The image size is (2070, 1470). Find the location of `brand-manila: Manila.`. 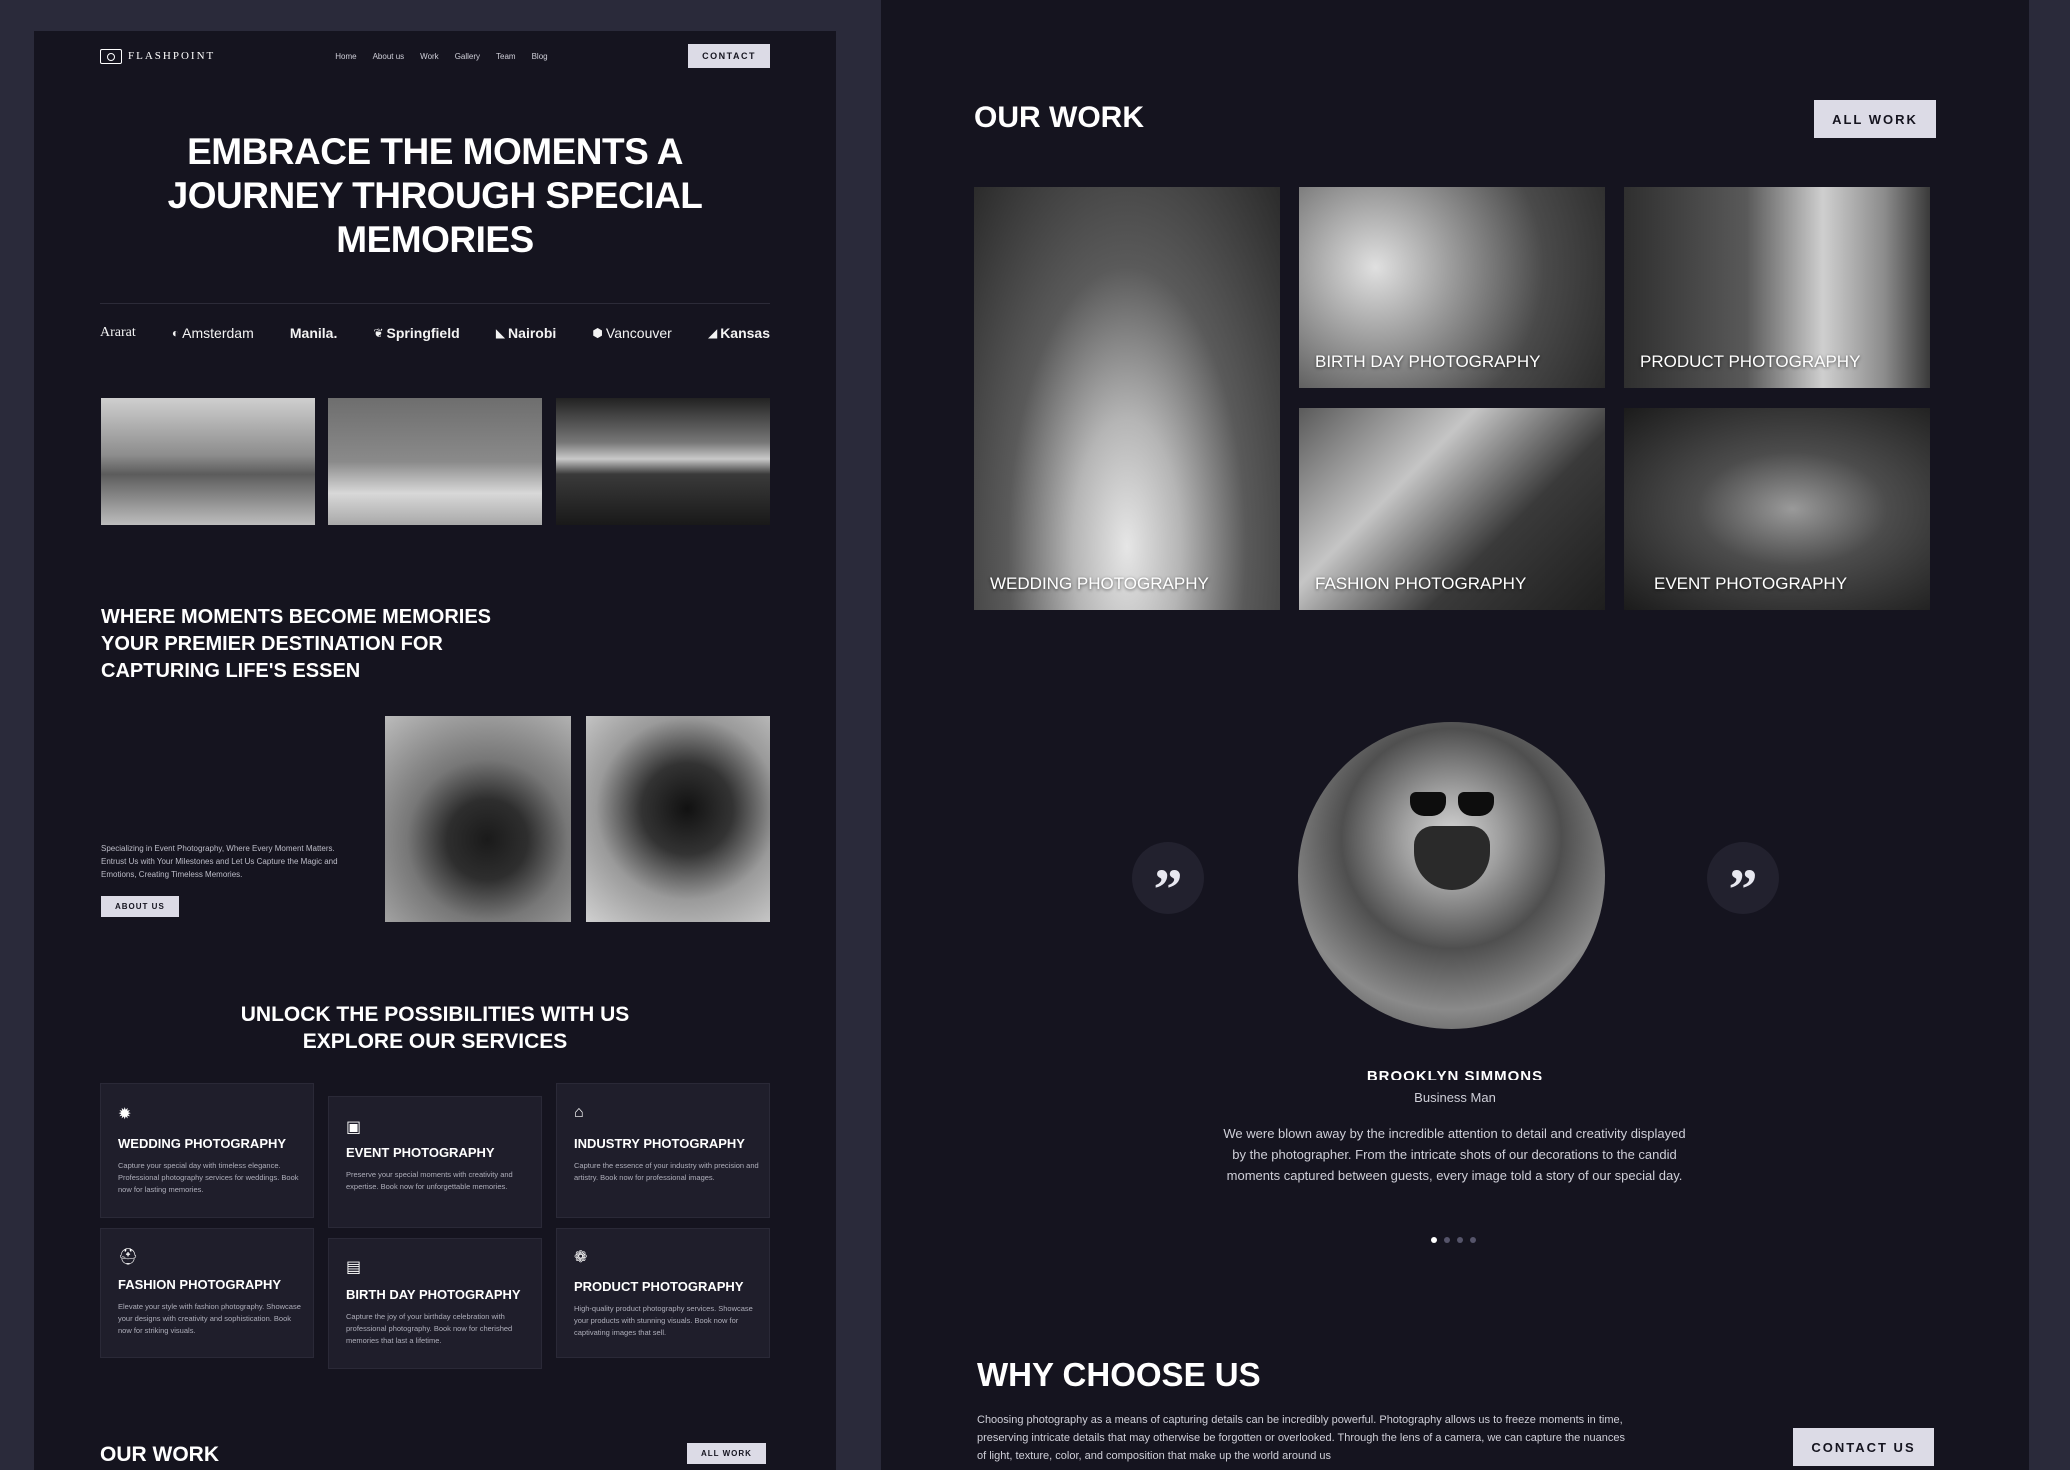

brand-manila: Manila. is located at coordinates (313, 333).